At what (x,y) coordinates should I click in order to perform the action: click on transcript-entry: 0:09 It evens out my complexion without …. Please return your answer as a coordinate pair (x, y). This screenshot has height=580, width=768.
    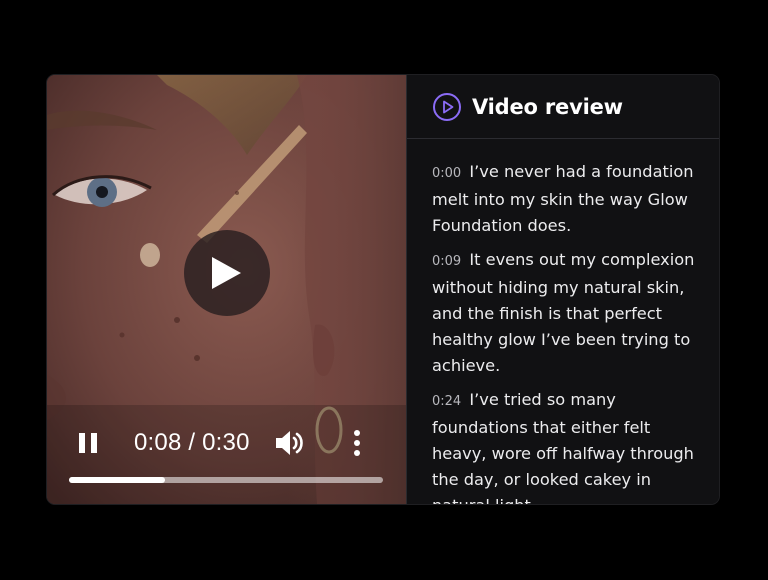
    Looking at the image, I should click on (568, 313).